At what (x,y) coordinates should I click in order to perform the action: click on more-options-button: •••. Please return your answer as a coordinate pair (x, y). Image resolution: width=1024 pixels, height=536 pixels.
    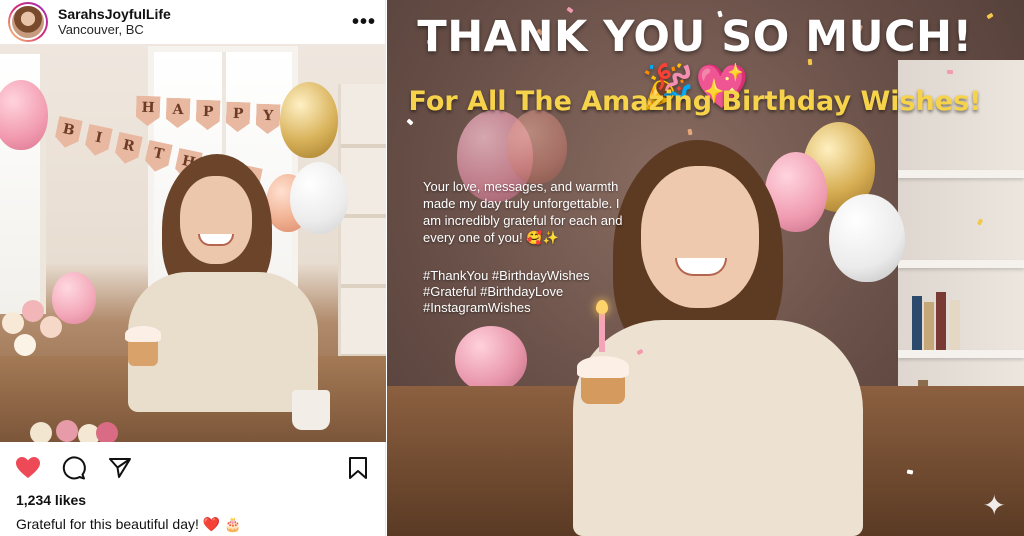
    Looking at the image, I should click on (364, 22).